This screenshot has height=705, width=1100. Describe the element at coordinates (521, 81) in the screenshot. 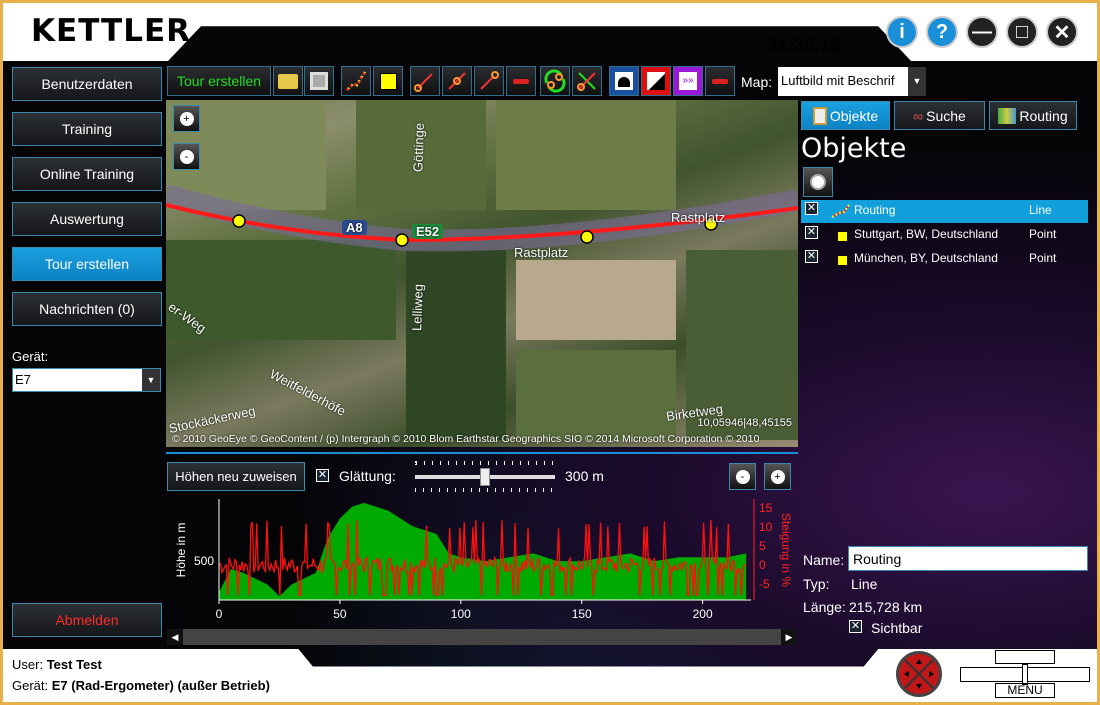

I see `remove-segment-button` at that location.